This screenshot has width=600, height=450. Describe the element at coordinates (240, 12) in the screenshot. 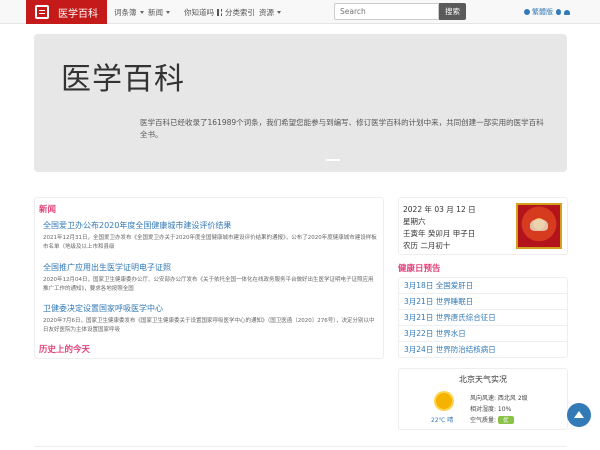

I see `nav-category-index-label: 分类索引` at that location.